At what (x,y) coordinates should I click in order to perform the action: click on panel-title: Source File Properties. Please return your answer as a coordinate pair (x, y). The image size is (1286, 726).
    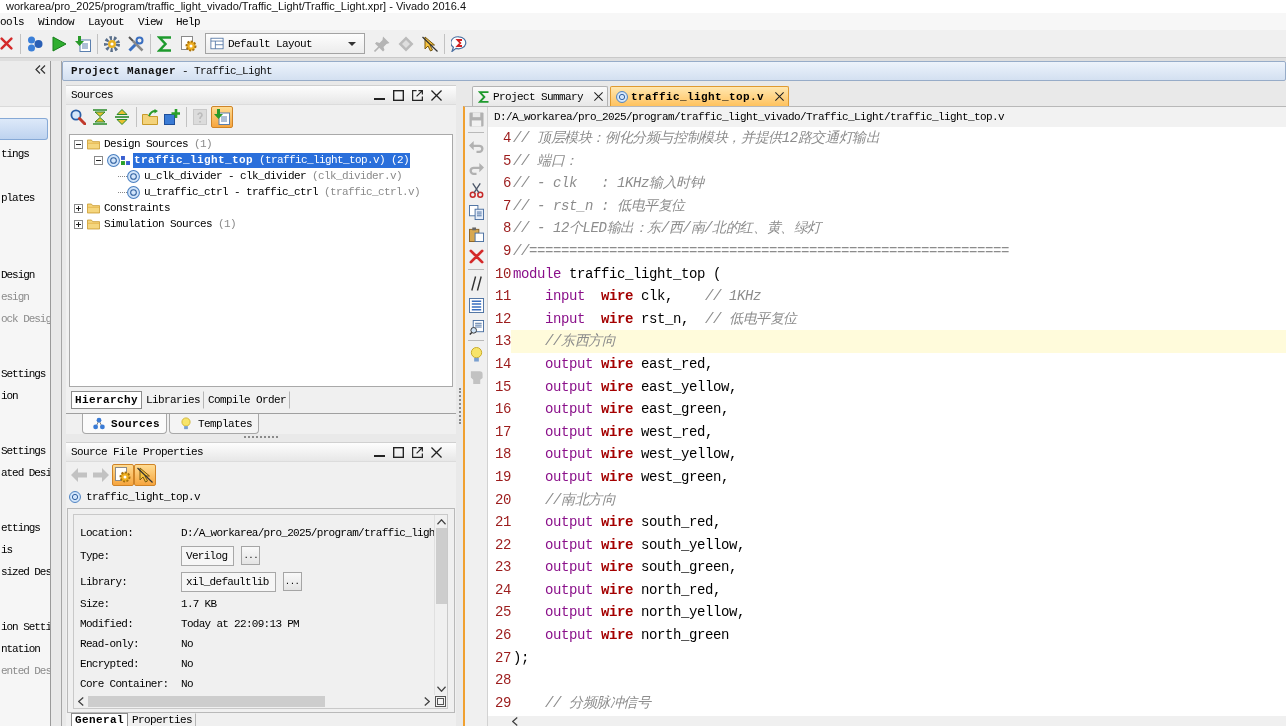
    Looking at the image, I should click on (137, 452).